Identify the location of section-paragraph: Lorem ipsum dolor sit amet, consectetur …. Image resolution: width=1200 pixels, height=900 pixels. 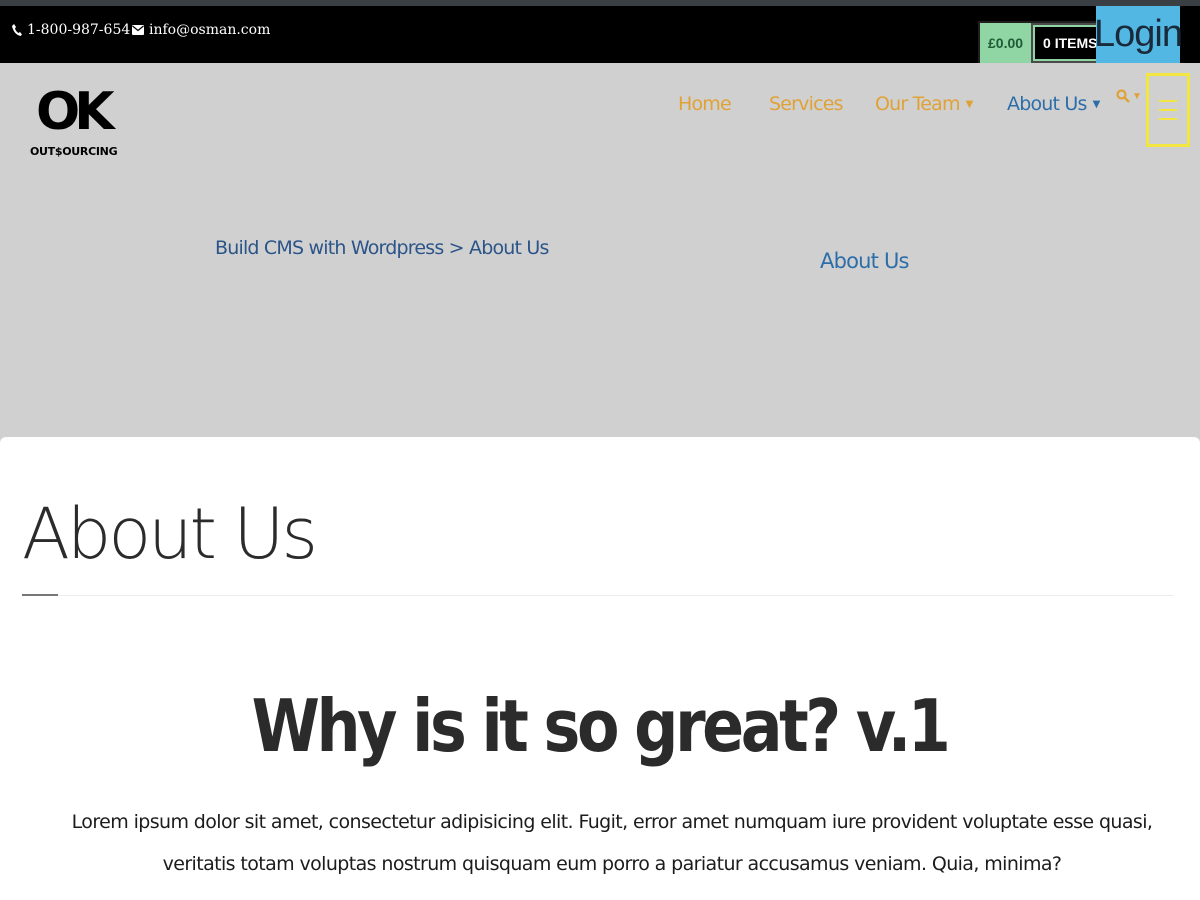
(612, 843).